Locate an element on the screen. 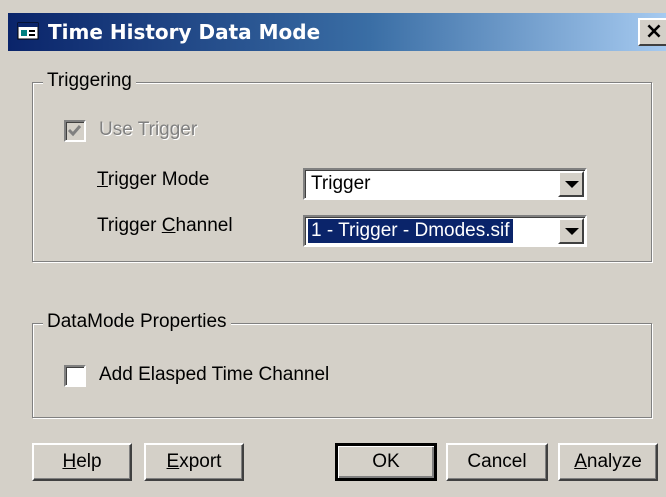 Image resolution: width=666 pixels, height=497 pixels. add-elapsed-time-label: Add Elasped Time Channel is located at coordinates (214, 374).